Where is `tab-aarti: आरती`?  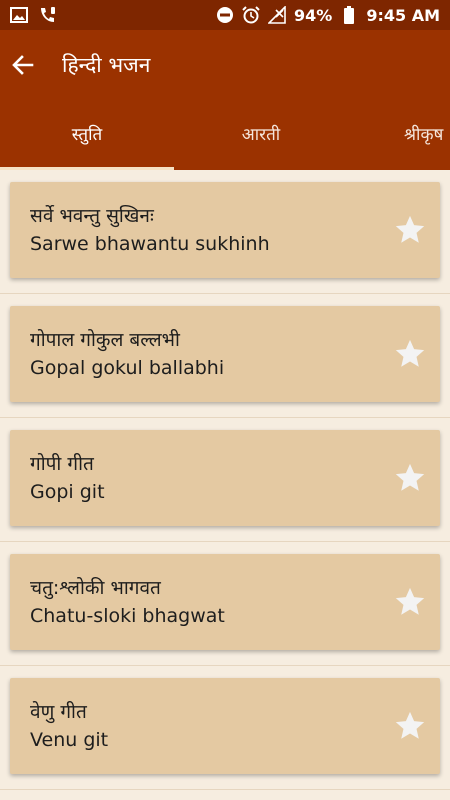 tab-aarti: आरती is located at coordinates (261, 145).